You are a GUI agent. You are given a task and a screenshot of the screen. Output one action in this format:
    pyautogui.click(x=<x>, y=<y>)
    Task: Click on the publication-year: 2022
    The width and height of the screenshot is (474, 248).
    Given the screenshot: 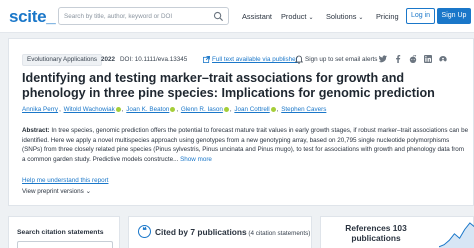 What is the action you would take?
    pyautogui.click(x=108, y=59)
    